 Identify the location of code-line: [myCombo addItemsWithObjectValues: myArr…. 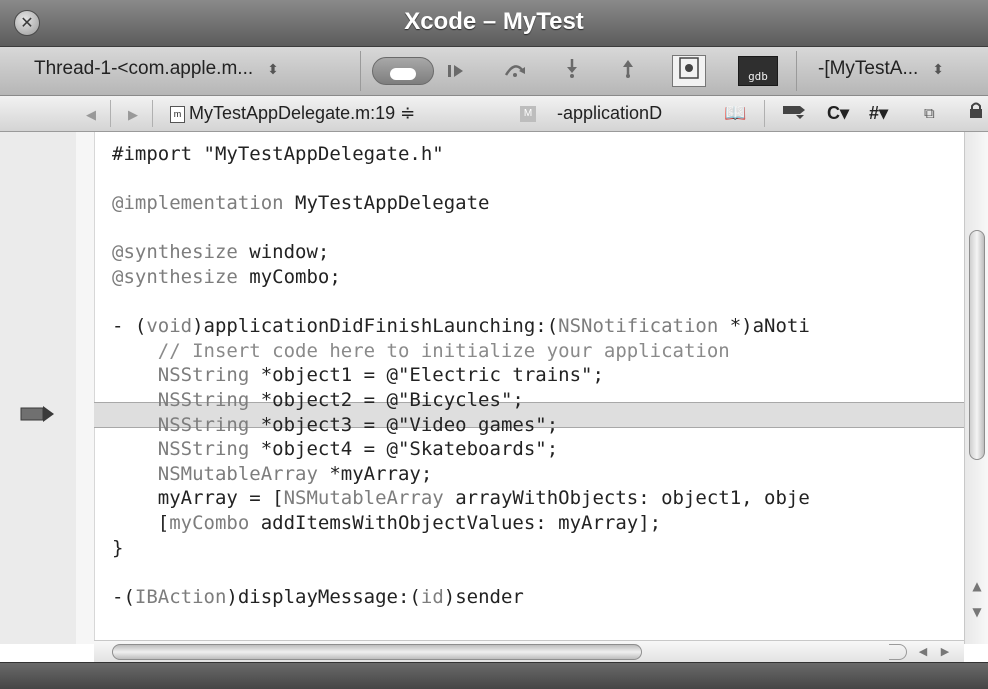
(386, 523).